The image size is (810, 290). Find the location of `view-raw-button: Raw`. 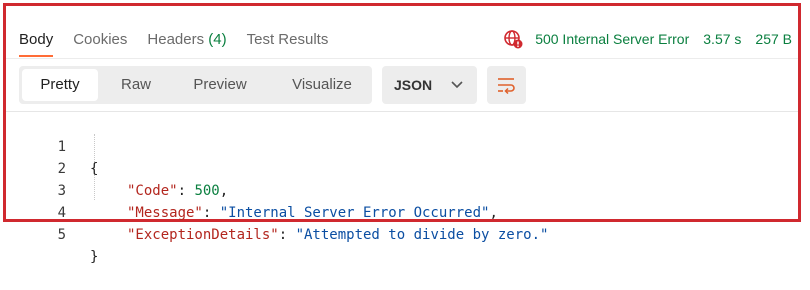

view-raw-button: Raw is located at coordinates (136, 85).